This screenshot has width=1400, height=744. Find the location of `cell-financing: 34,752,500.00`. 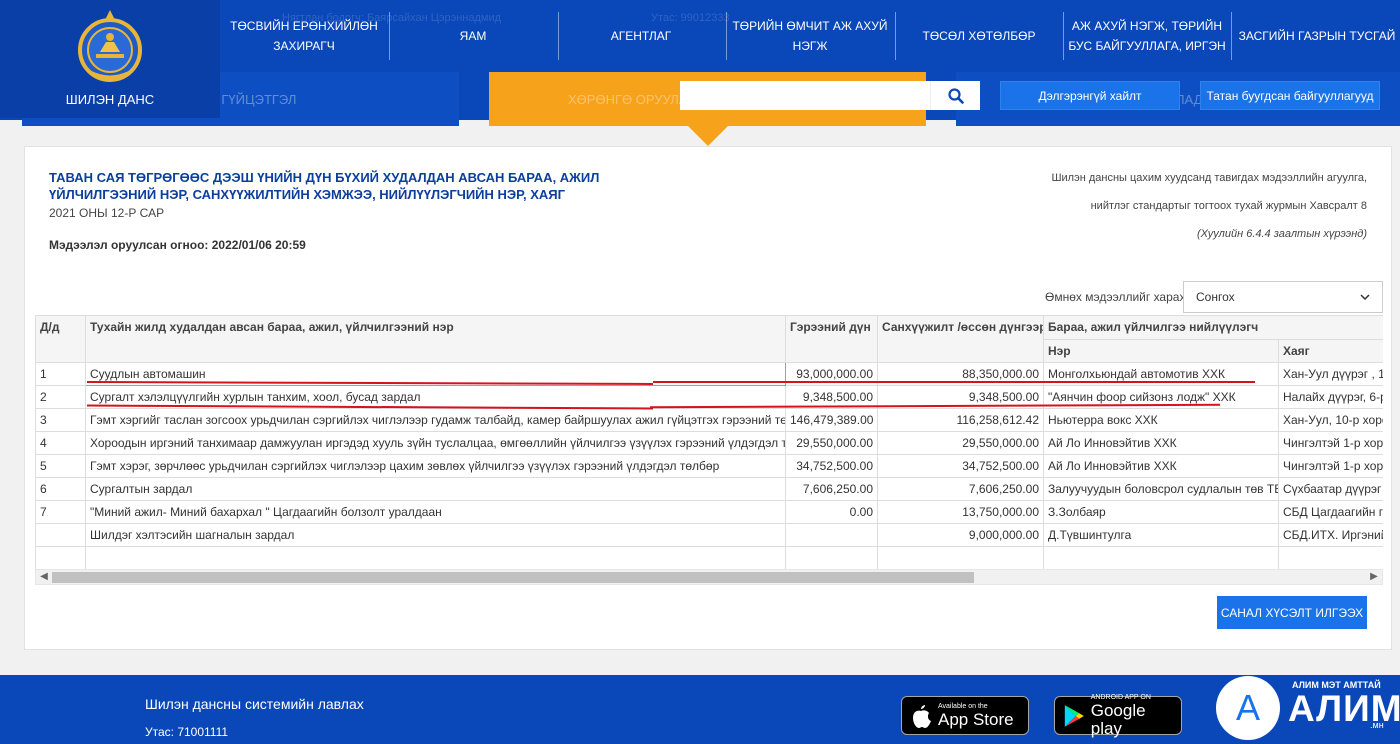

cell-financing: 34,752,500.00 is located at coordinates (960, 466).